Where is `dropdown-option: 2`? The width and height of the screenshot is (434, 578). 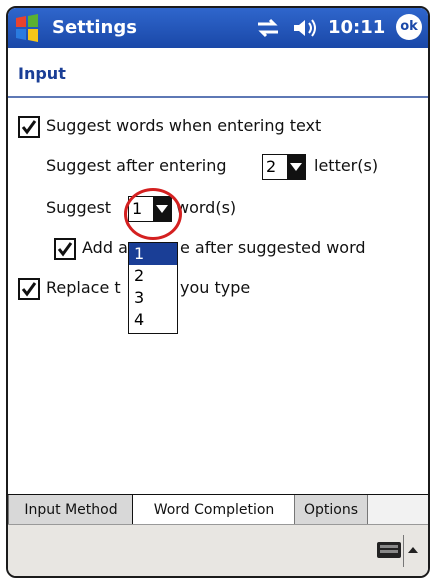 dropdown-option: 2 is located at coordinates (153, 276).